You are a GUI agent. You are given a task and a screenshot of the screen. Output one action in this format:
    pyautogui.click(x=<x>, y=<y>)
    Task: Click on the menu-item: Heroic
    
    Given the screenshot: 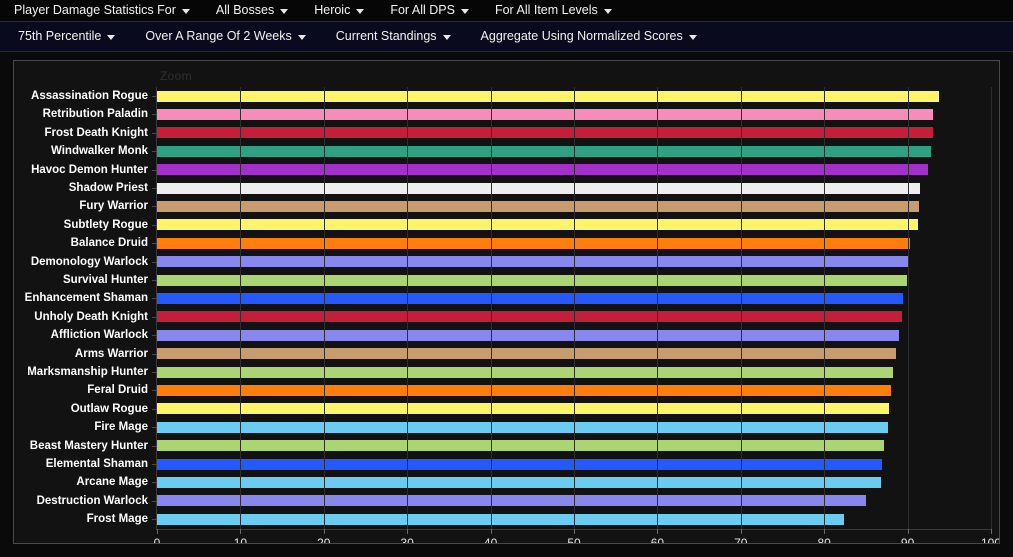 What is the action you would take?
    pyautogui.click(x=339, y=10)
    